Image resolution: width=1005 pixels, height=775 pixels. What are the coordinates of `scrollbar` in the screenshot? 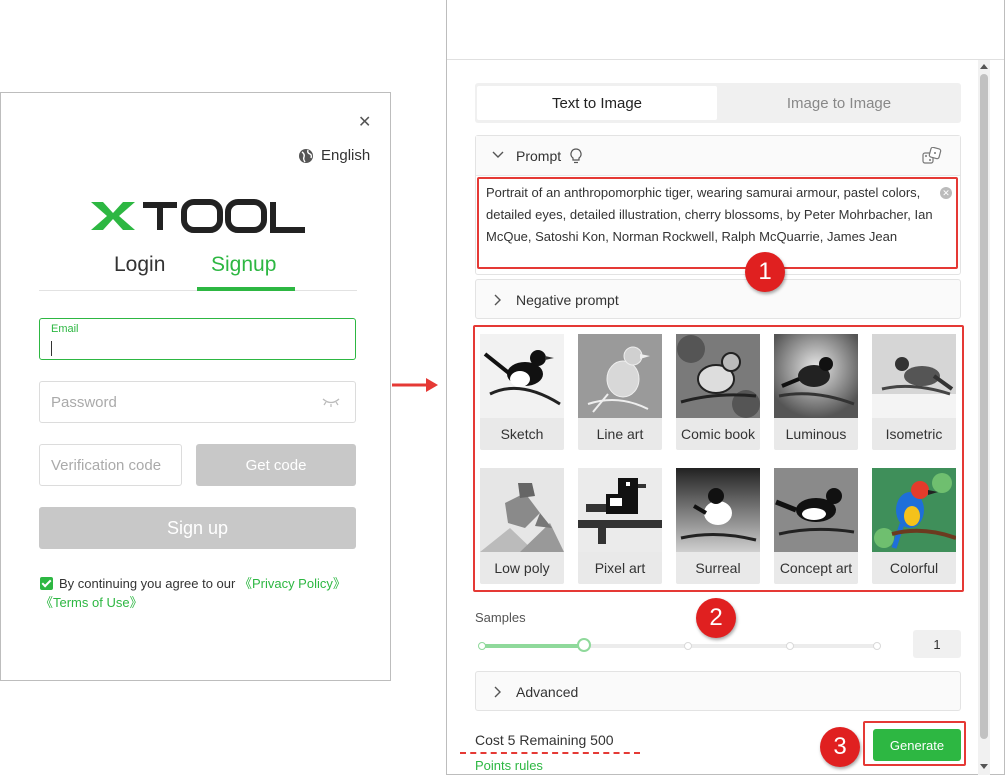 It's located at (984, 417).